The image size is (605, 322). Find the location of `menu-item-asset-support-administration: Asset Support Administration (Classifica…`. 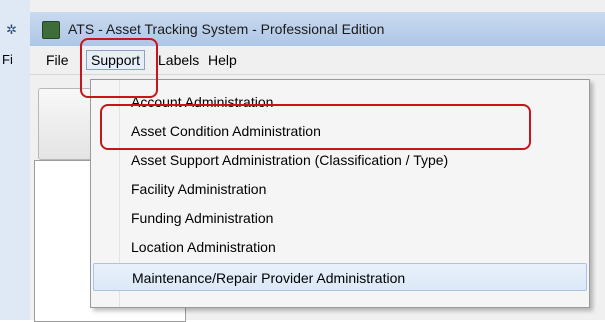

menu-item-asset-support-administration: Asset Support Administration (Classifica… is located at coordinates (340, 160).